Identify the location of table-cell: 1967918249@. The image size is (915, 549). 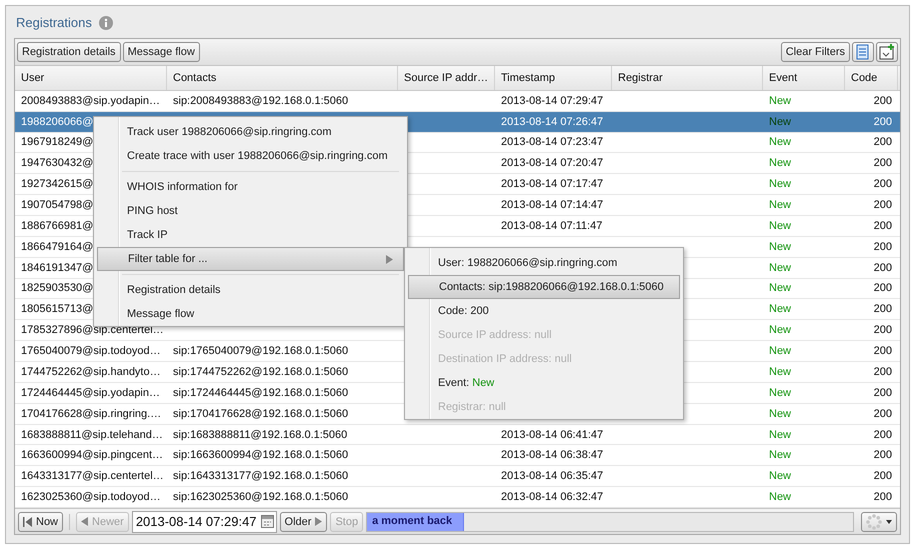
(57, 142).